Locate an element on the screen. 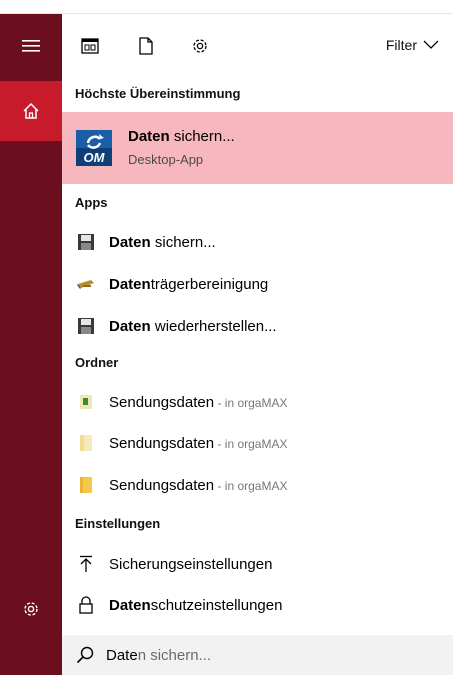 The width and height of the screenshot is (453, 675). upload-arrow-icon is located at coordinates (86, 564).